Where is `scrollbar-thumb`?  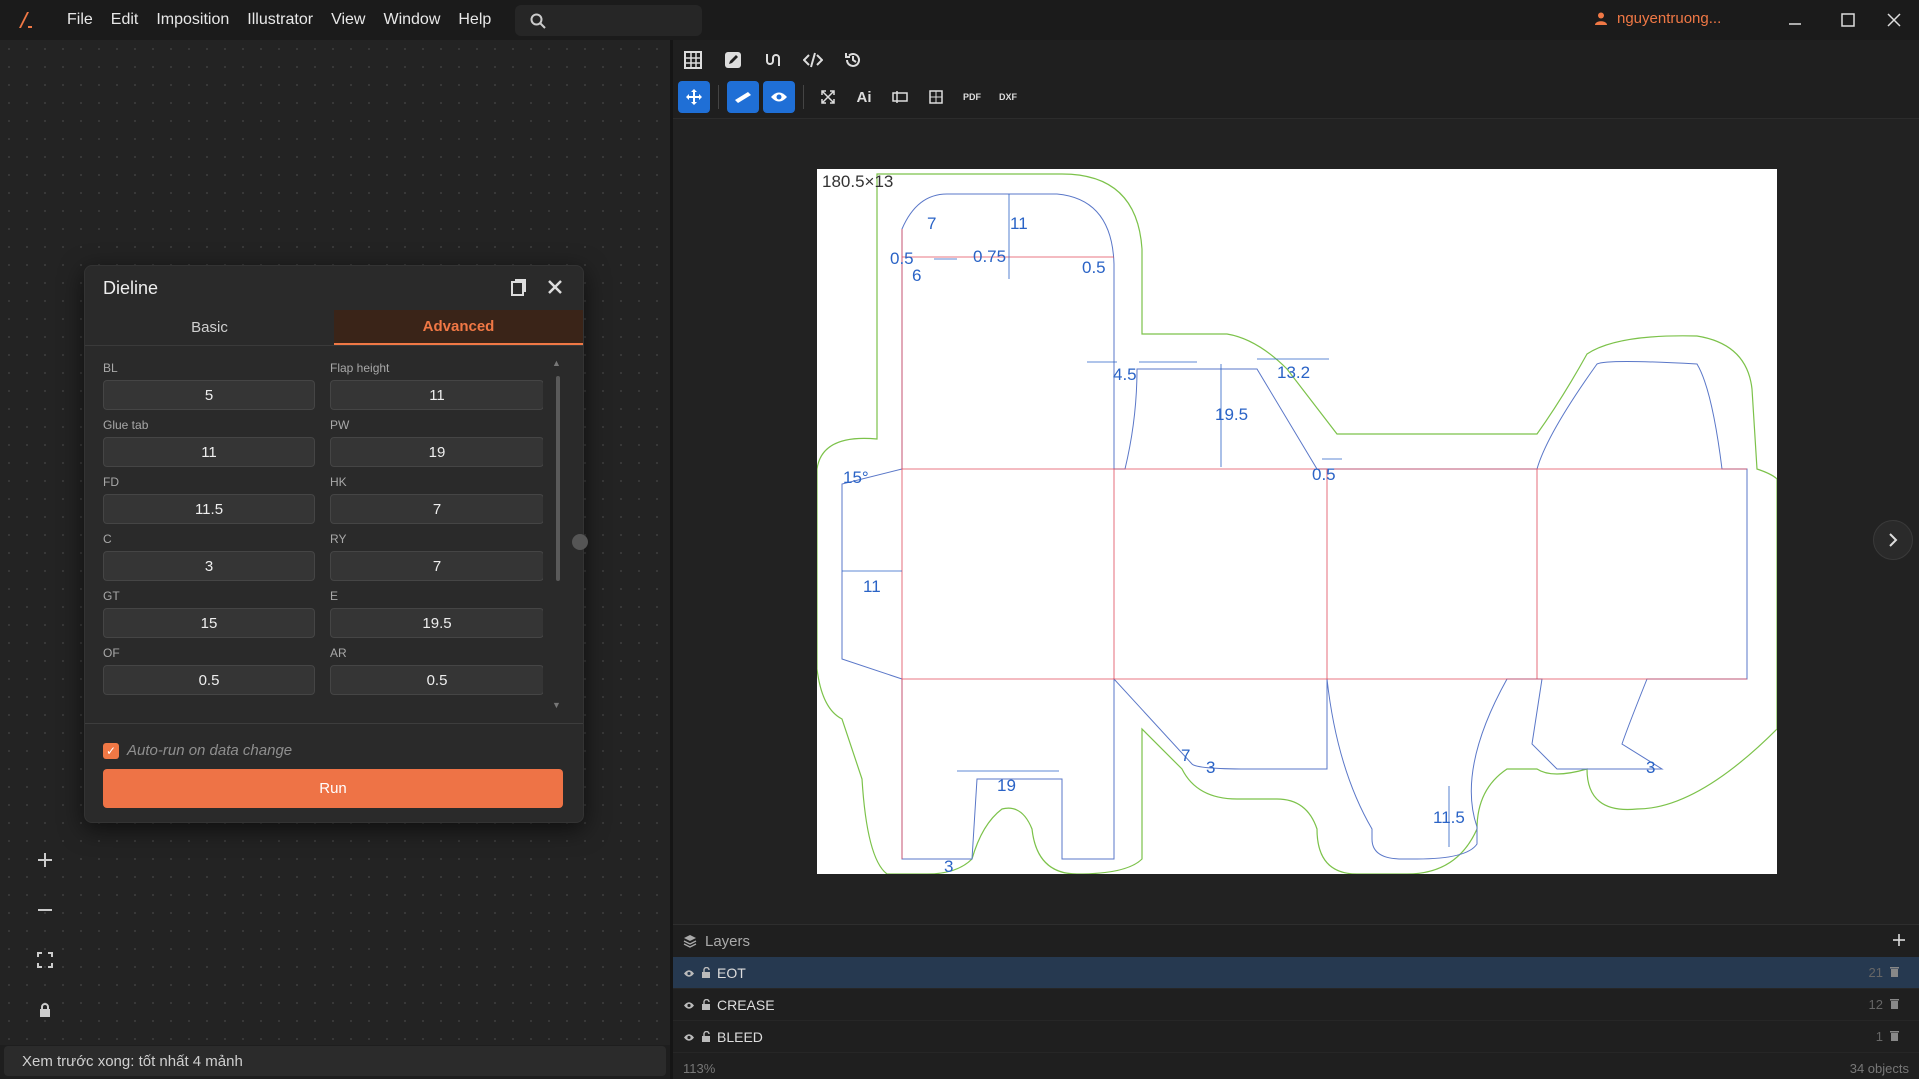 scrollbar-thumb is located at coordinates (558, 478).